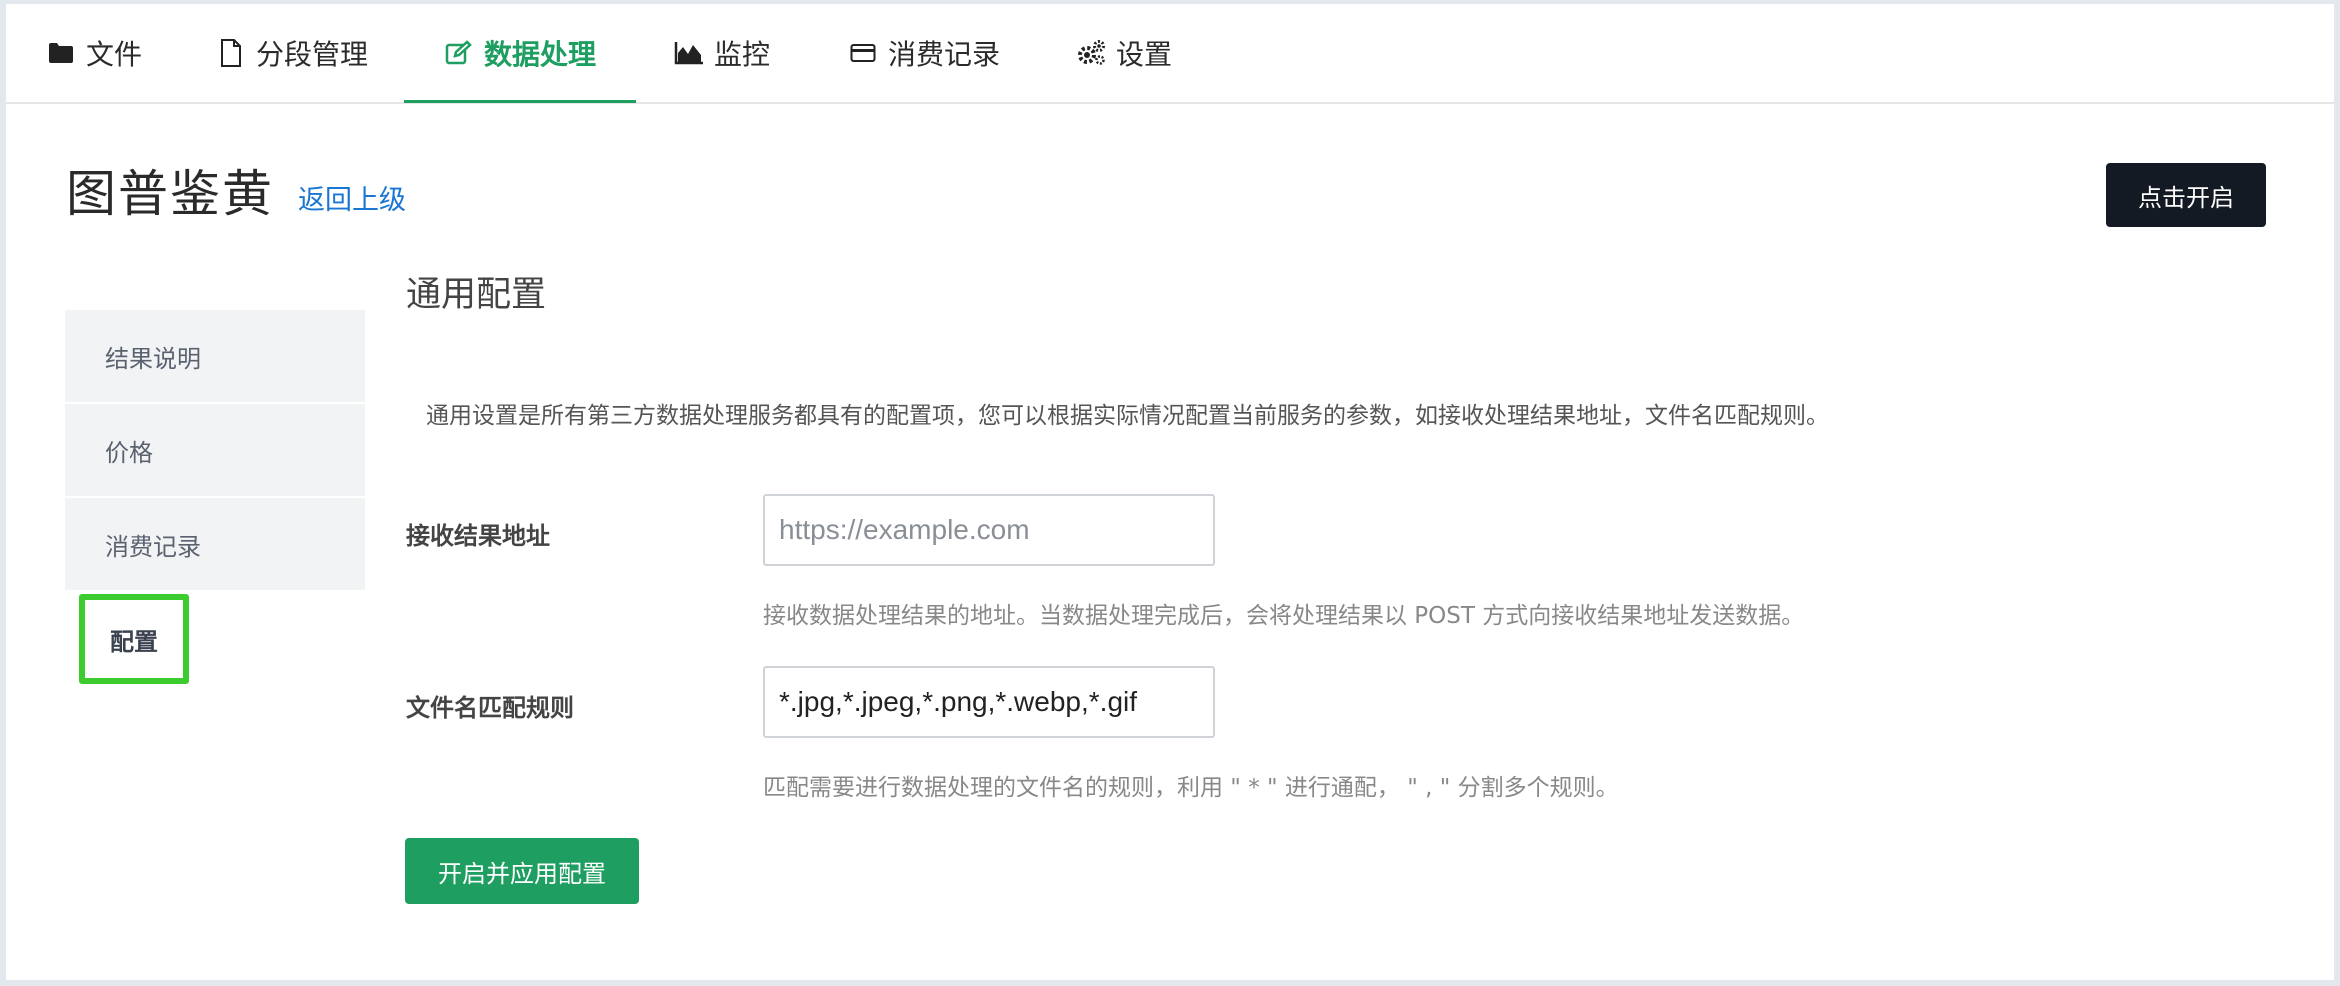 The width and height of the screenshot is (2340, 986). Describe the element at coordinates (478, 536) in the screenshot. I see `callback-url-label: 接收结果地址` at that location.